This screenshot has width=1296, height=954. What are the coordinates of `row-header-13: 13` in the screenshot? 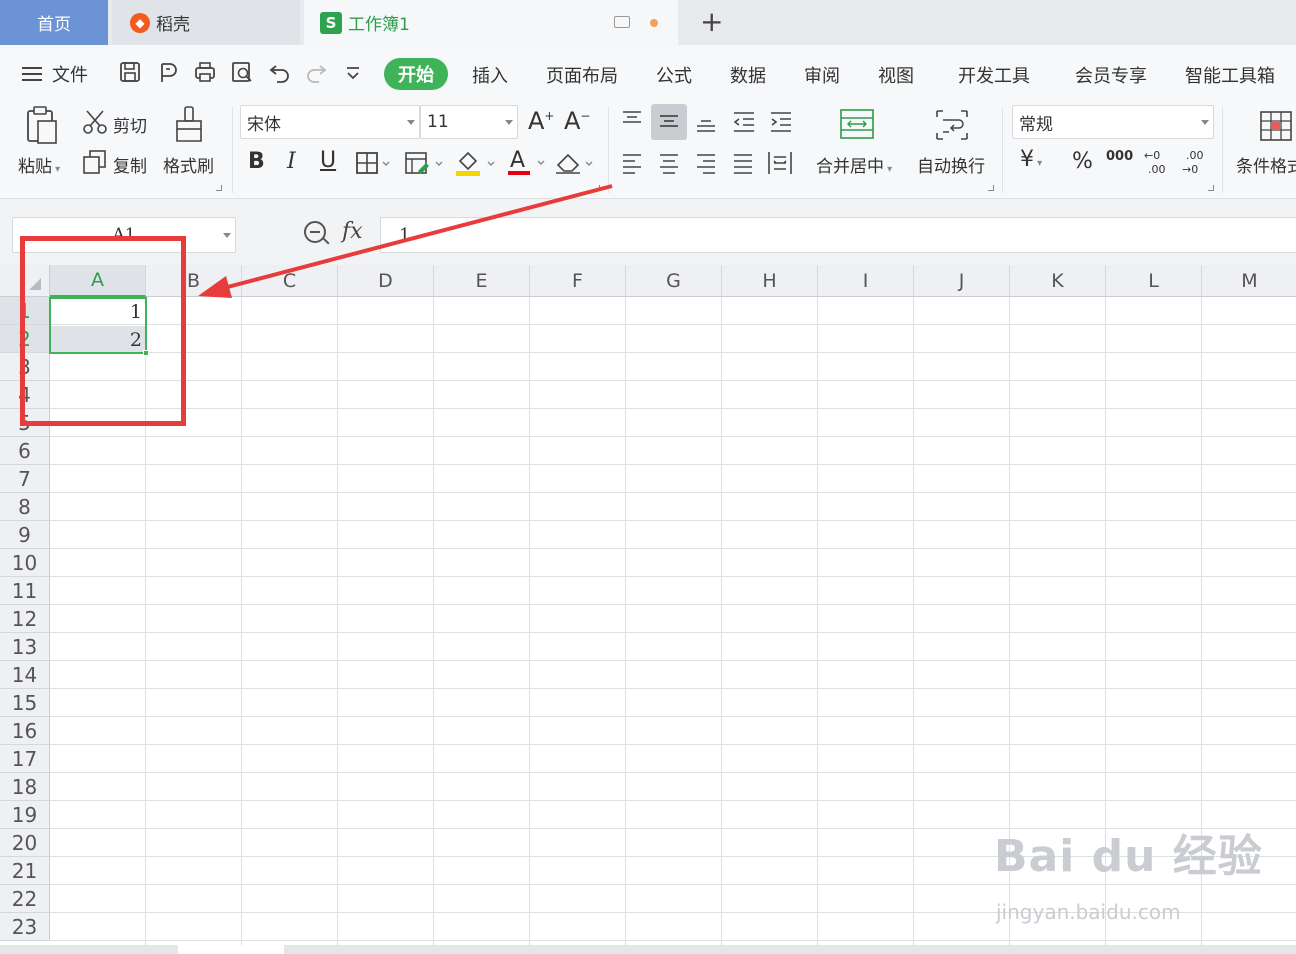 It's located at (25, 647).